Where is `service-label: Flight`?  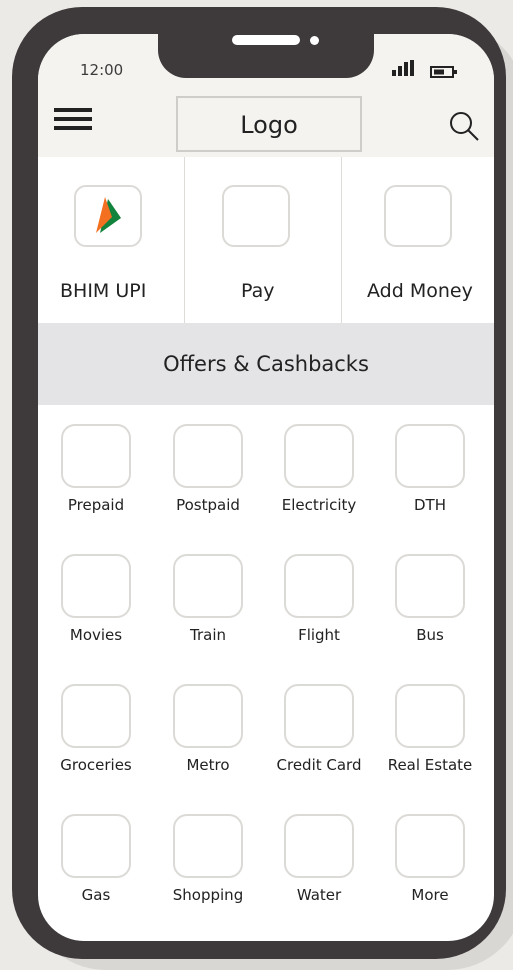 service-label: Flight is located at coordinates (319, 635).